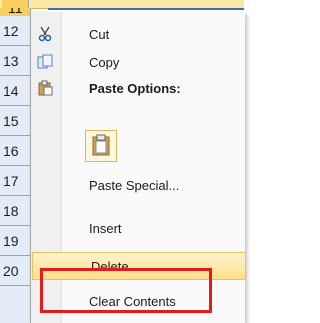 This screenshot has width=320, height=323. I want to click on menu-label-cut: Cut, so click(99, 34).